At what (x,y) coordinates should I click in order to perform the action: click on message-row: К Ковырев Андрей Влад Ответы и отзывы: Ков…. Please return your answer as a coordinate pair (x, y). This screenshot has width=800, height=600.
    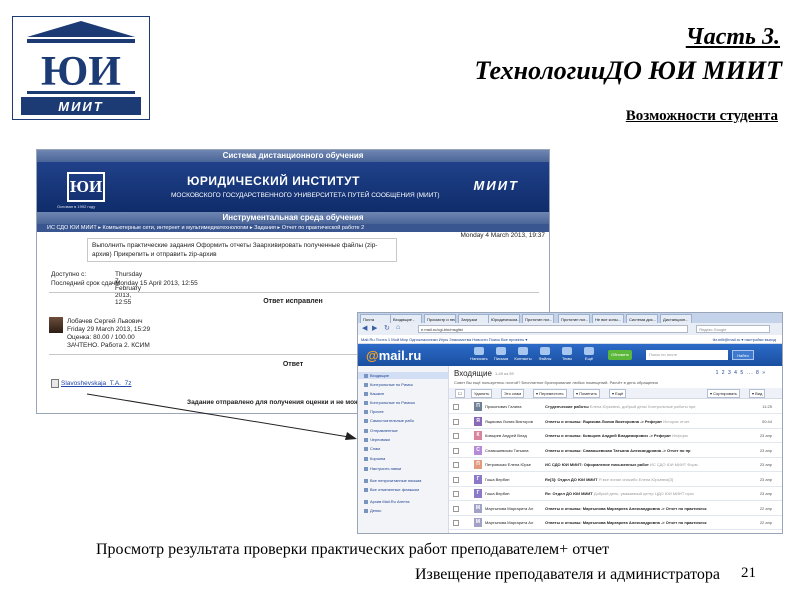
    Looking at the image, I should click on (615, 436).